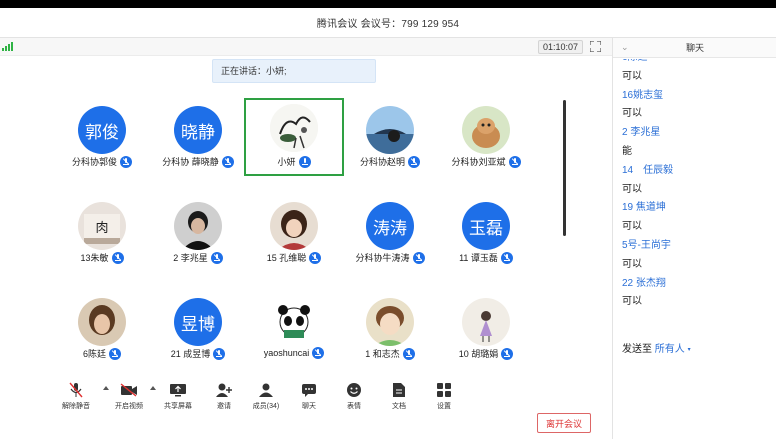 The height and width of the screenshot is (439, 776). I want to click on svg-text: 肉, so click(101, 228).